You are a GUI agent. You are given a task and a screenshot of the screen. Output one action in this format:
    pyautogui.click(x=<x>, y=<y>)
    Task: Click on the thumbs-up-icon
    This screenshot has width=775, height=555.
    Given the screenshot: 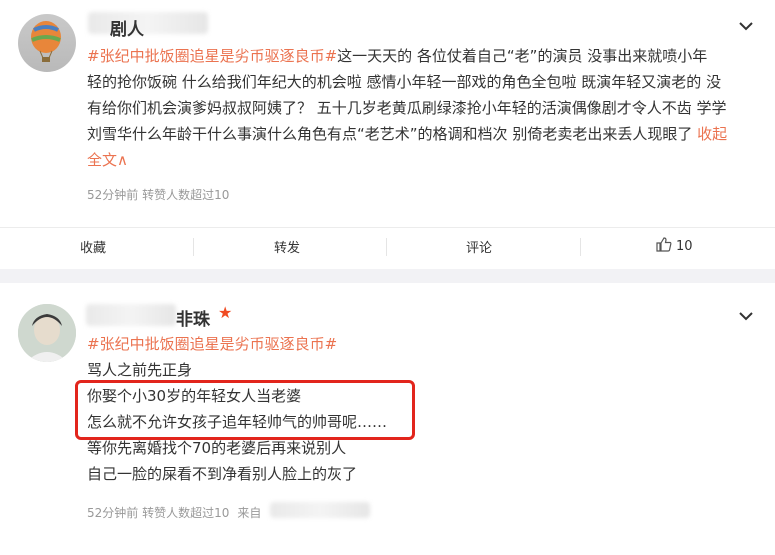 What is the action you would take?
    pyautogui.click(x=664, y=244)
    